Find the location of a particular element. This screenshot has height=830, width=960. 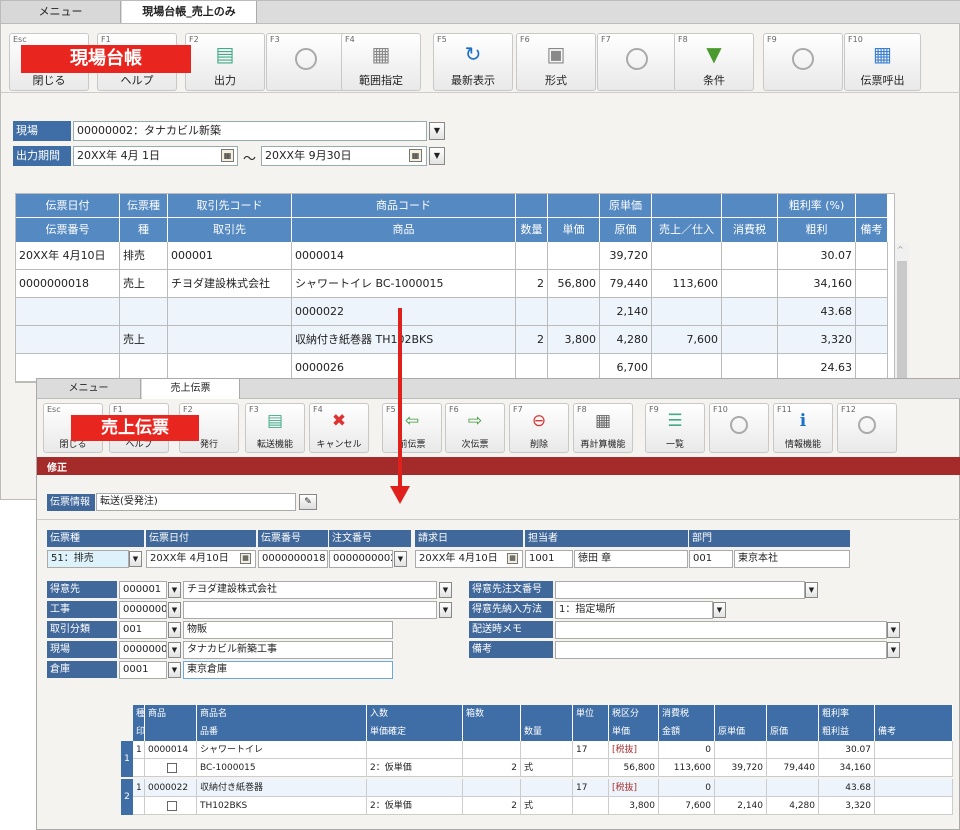

genba-dropdown: ▼ is located at coordinates (437, 131).